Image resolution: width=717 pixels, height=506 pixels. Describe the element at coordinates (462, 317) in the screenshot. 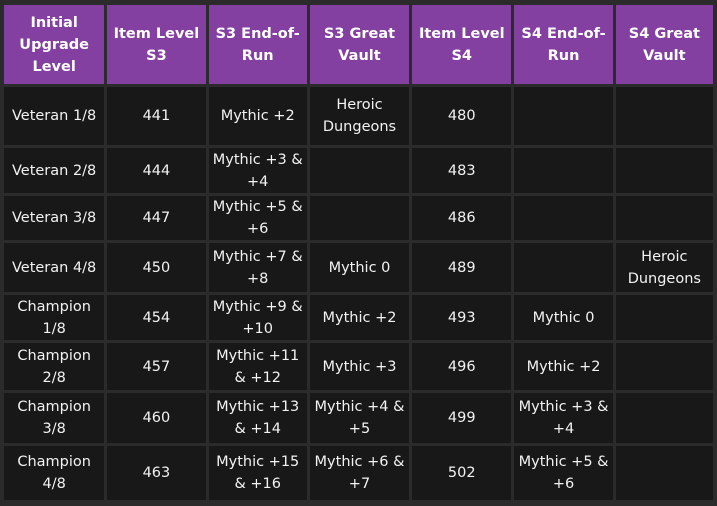

I see `table-cell: 493` at that location.